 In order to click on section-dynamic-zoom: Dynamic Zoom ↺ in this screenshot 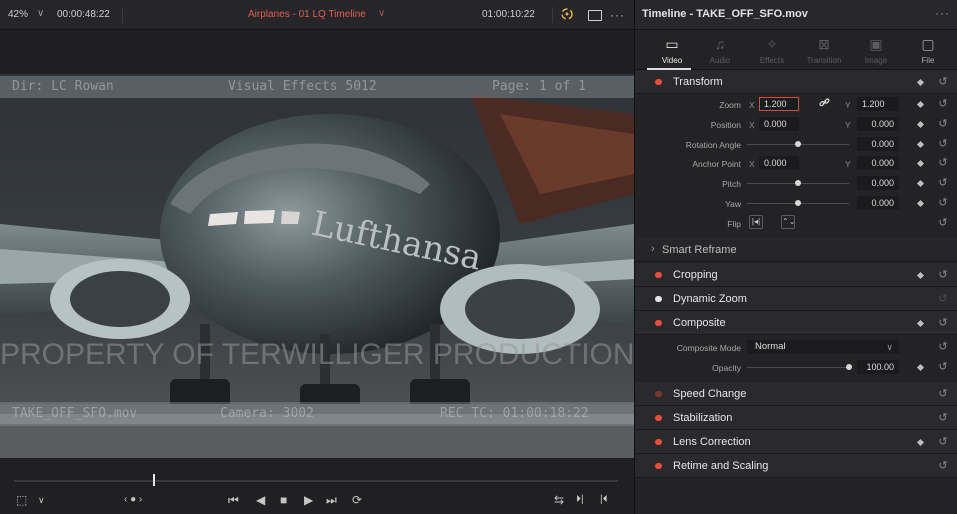, I will do `click(796, 299)`.